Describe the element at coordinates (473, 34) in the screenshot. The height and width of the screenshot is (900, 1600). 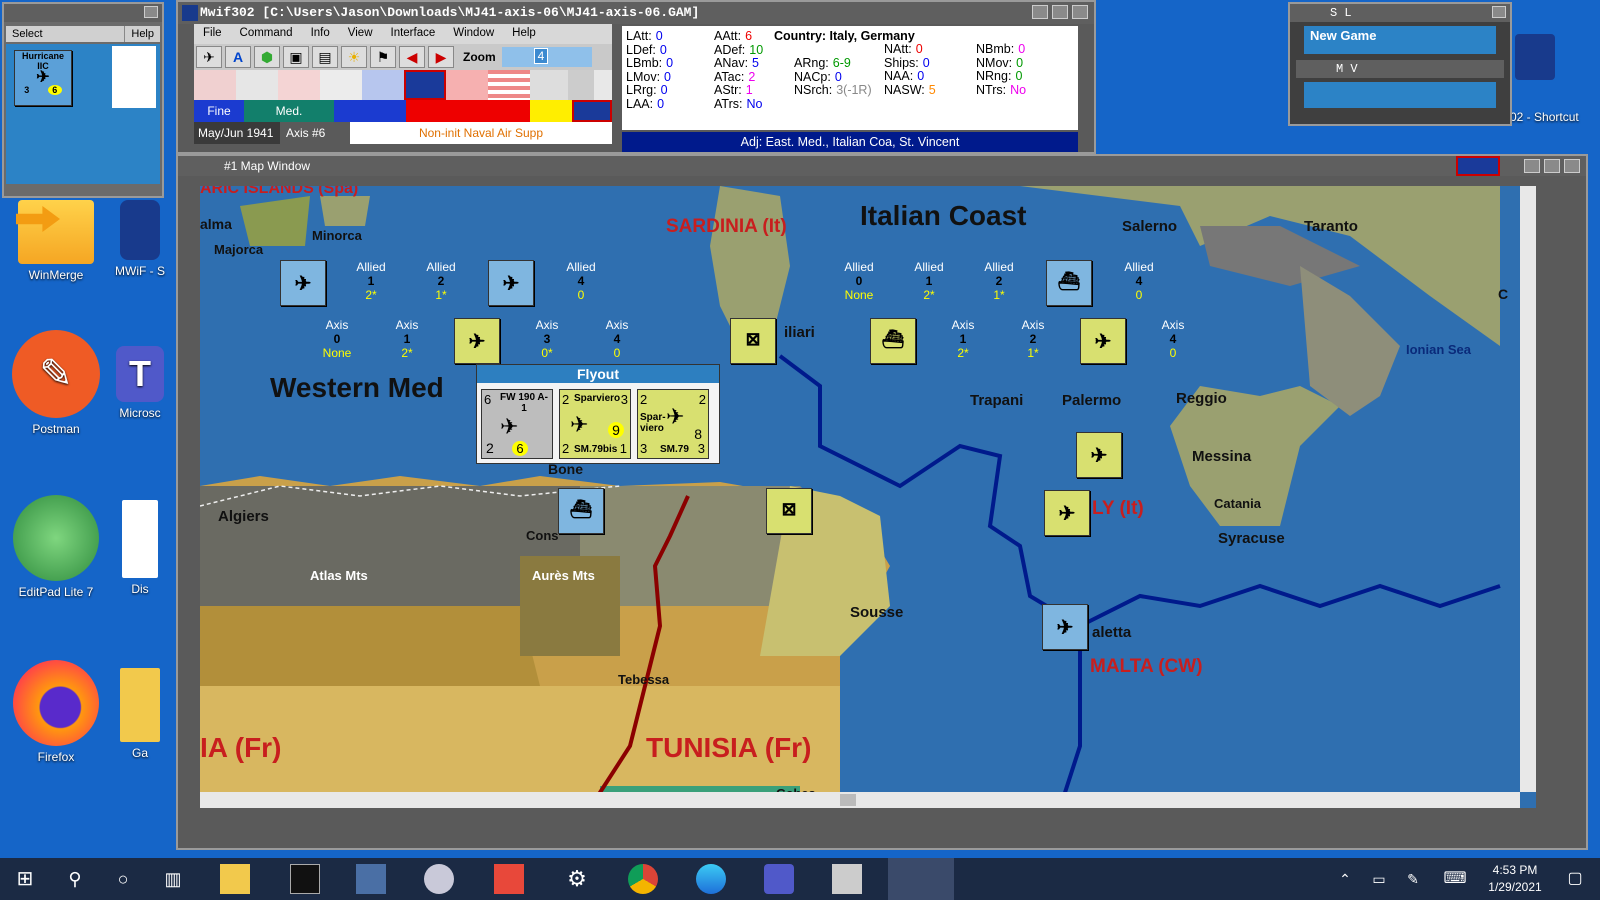
I see `menu-window: Window` at that location.